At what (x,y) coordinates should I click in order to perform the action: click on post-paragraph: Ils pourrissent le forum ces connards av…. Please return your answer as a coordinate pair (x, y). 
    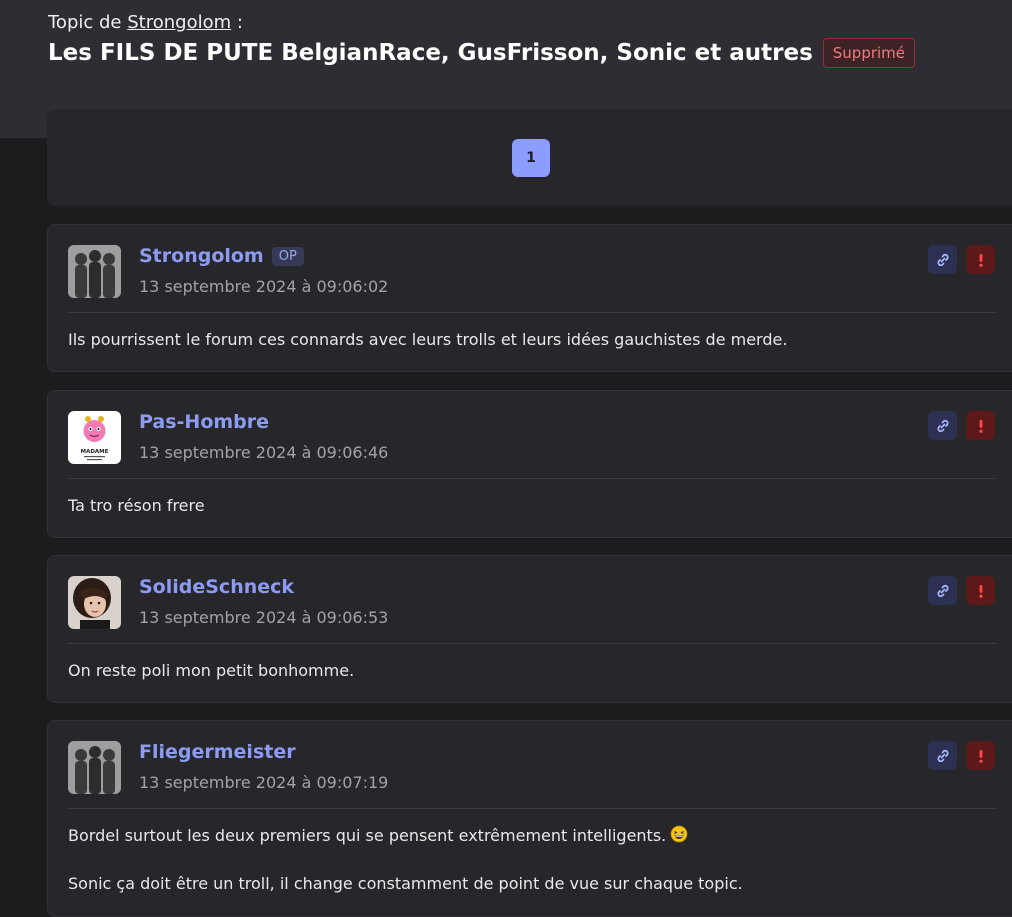
    Looking at the image, I should click on (428, 339).